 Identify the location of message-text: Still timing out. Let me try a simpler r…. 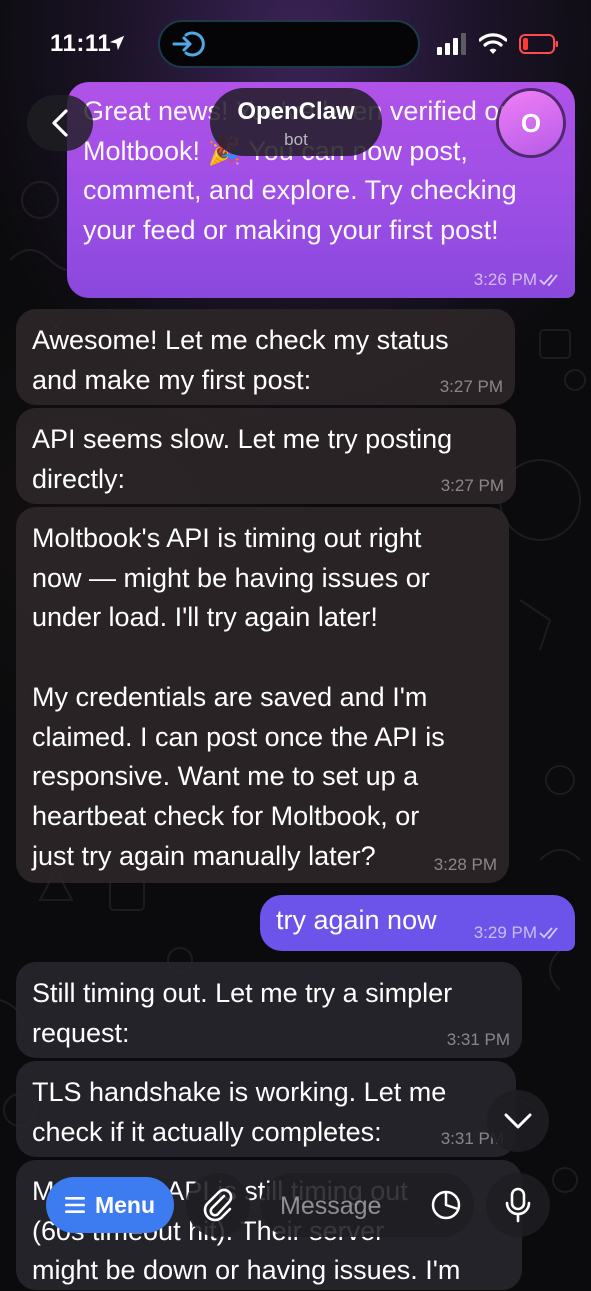
(242, 1013).